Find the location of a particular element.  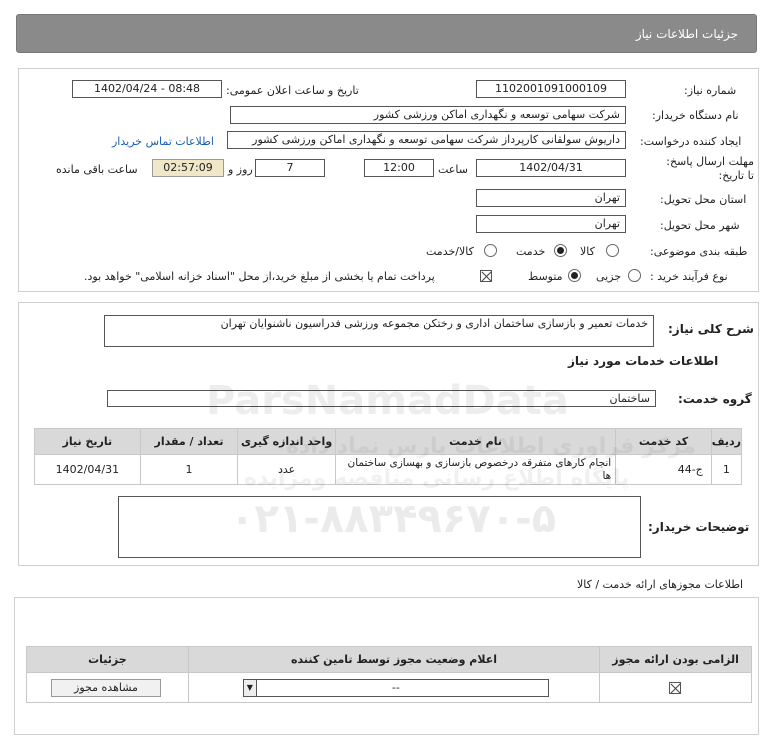

permit-required-checkbox is located at coordinates (675, 688).